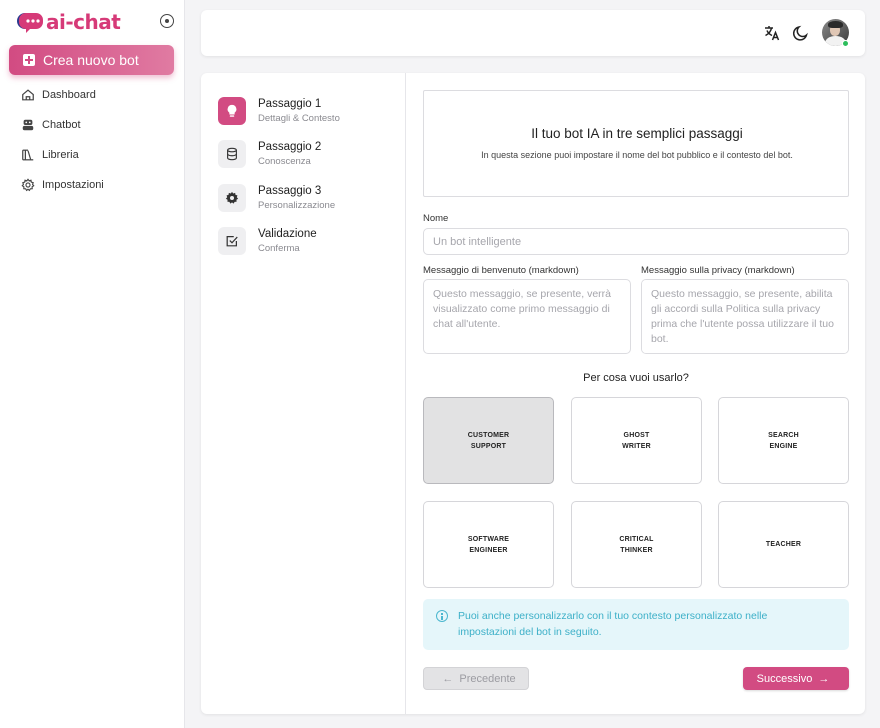 The height and width of the screenshot is (728, 880). What do you see at coordinates (783, 440) in the screenshot?
I see `use-case-search-engine: SEARCH ENGINE` at bounding box center [783, 440].